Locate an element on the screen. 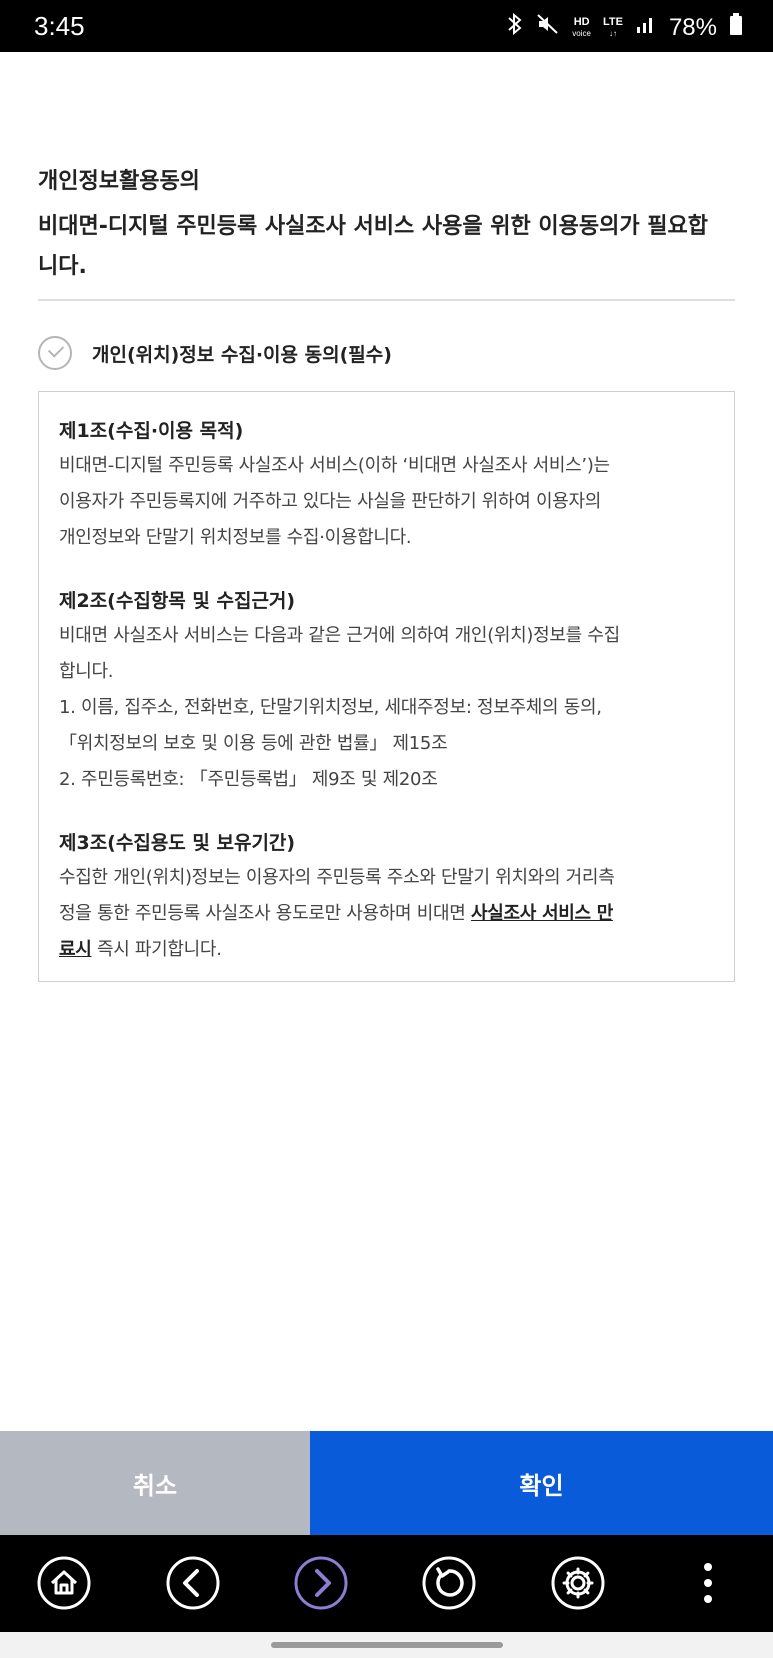 This screenshot has height=1658, width=773. hd-voice-icon: HD voice is located at coordinates (581, 26).